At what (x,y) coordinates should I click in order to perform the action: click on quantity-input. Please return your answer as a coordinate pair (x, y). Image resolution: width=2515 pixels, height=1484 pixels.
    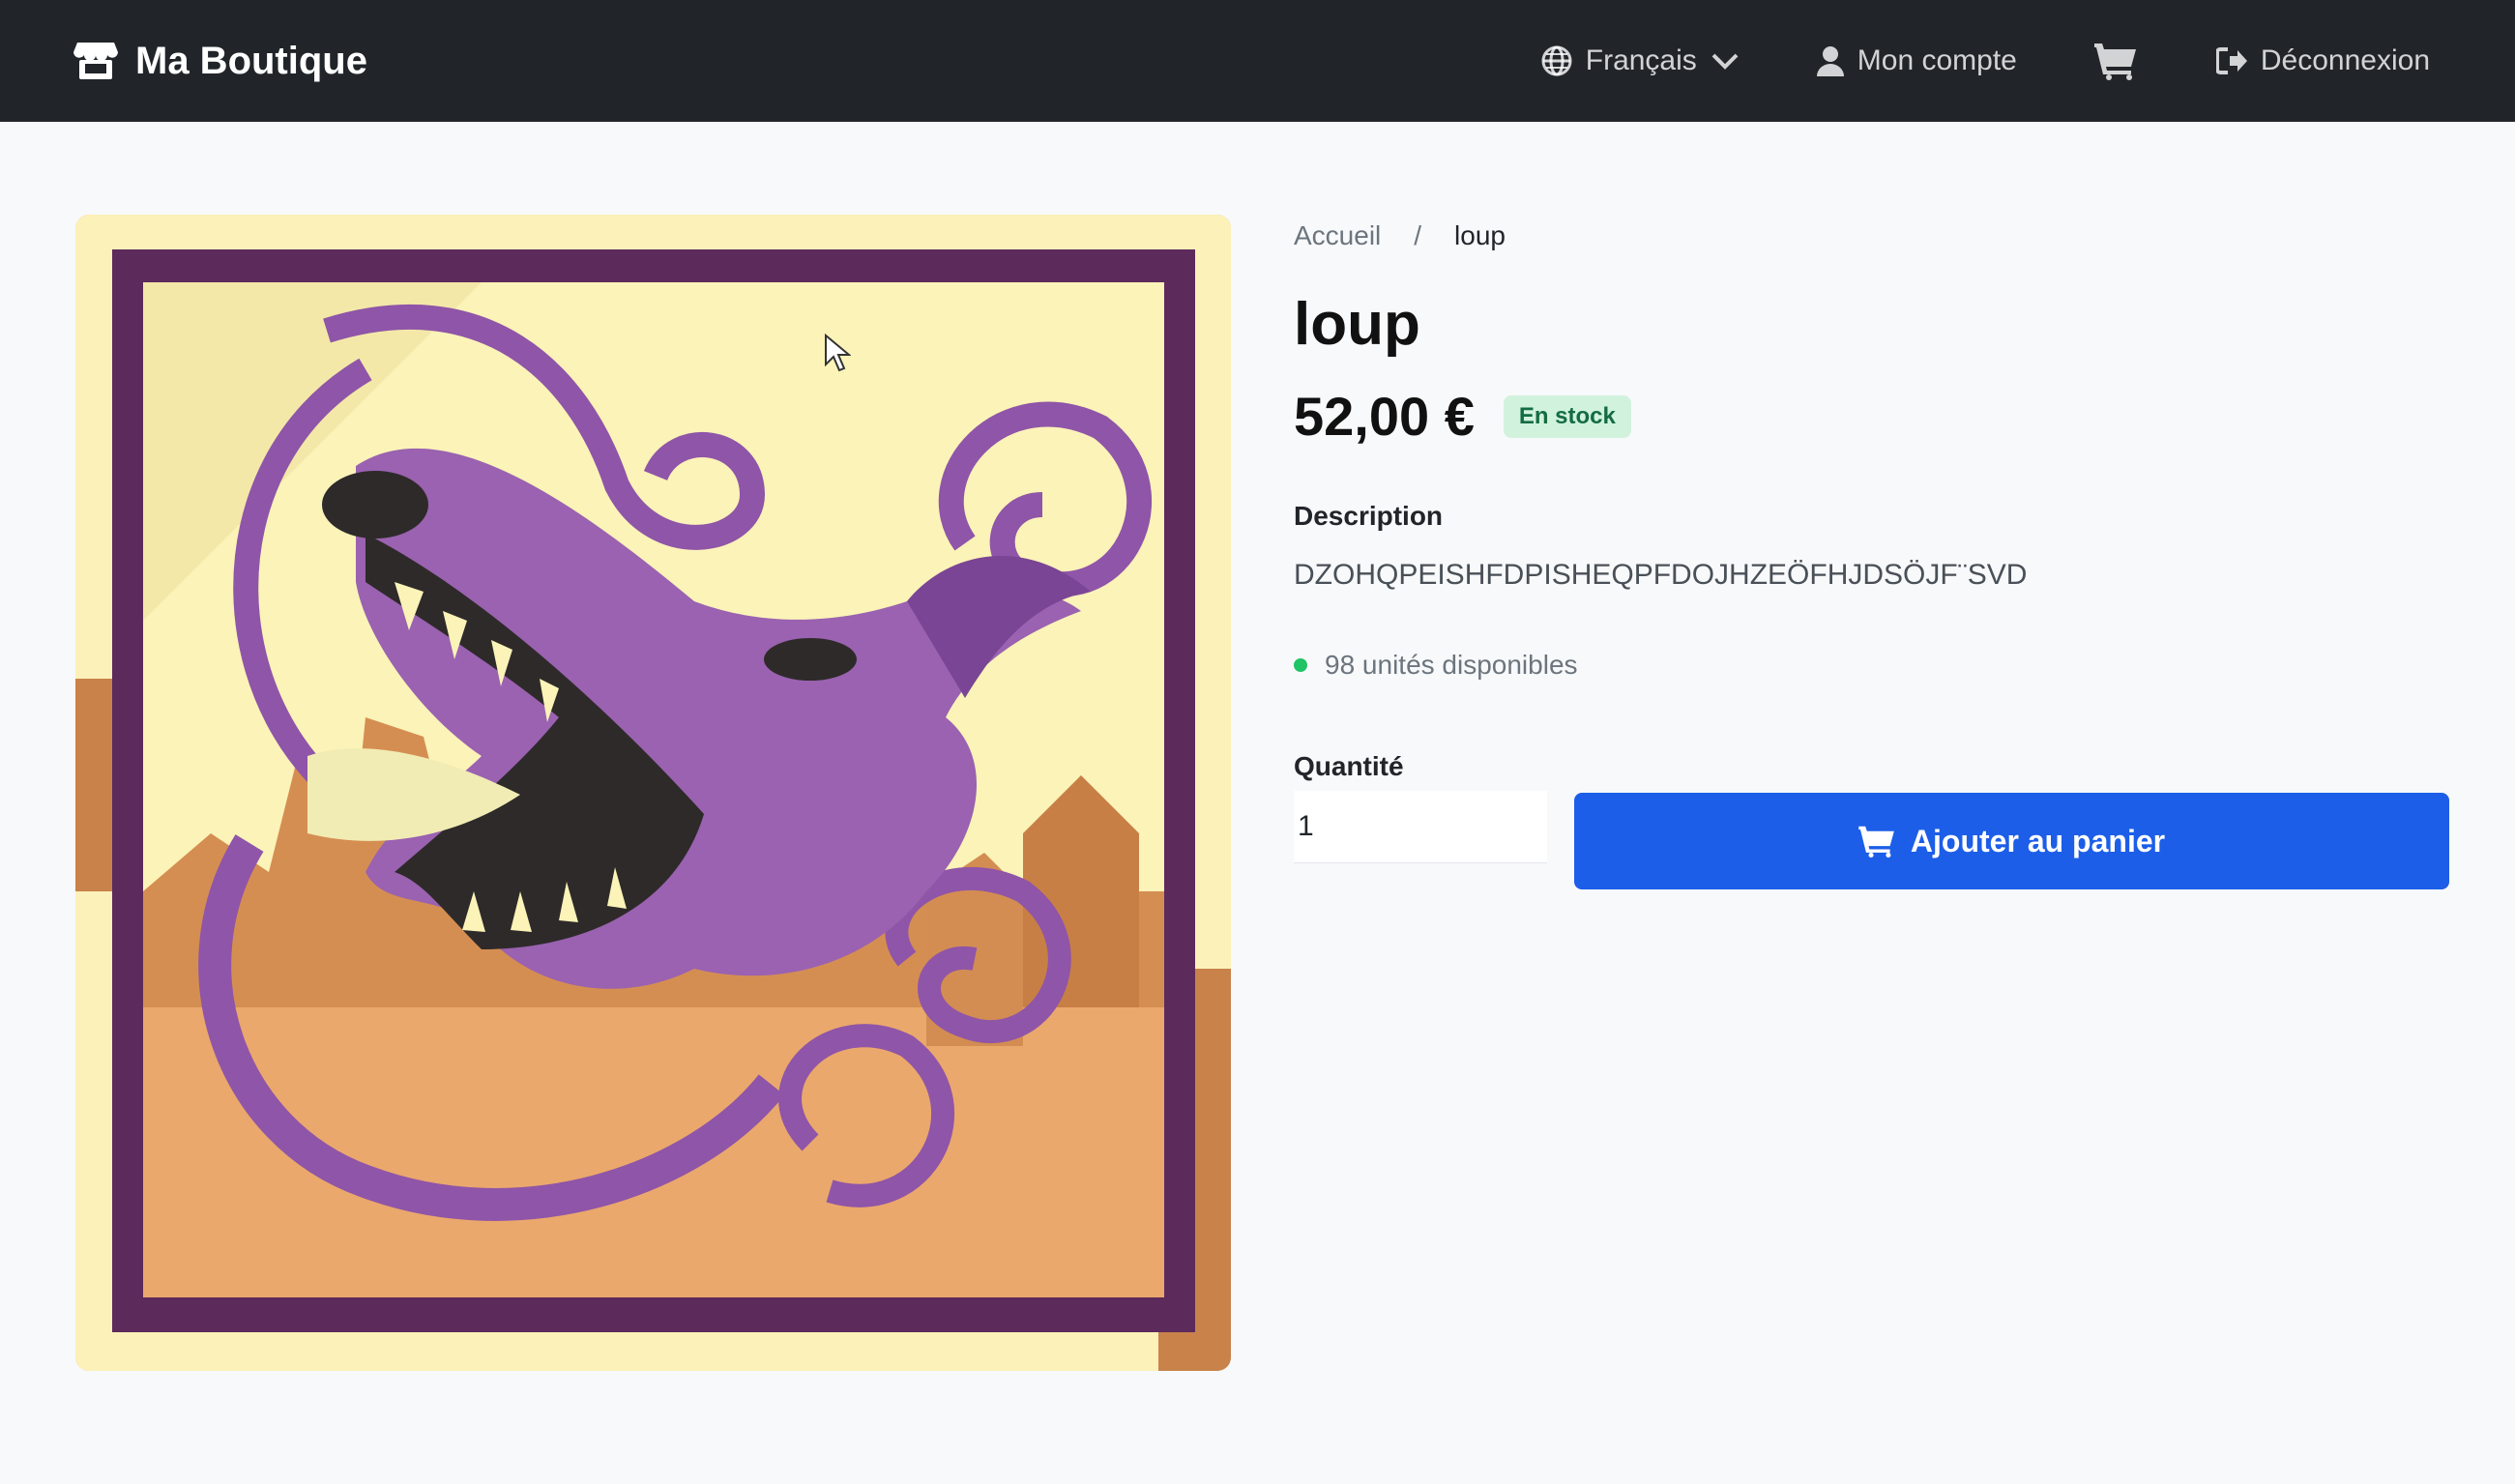
    Looking at the image, I should click on (1420, 827).